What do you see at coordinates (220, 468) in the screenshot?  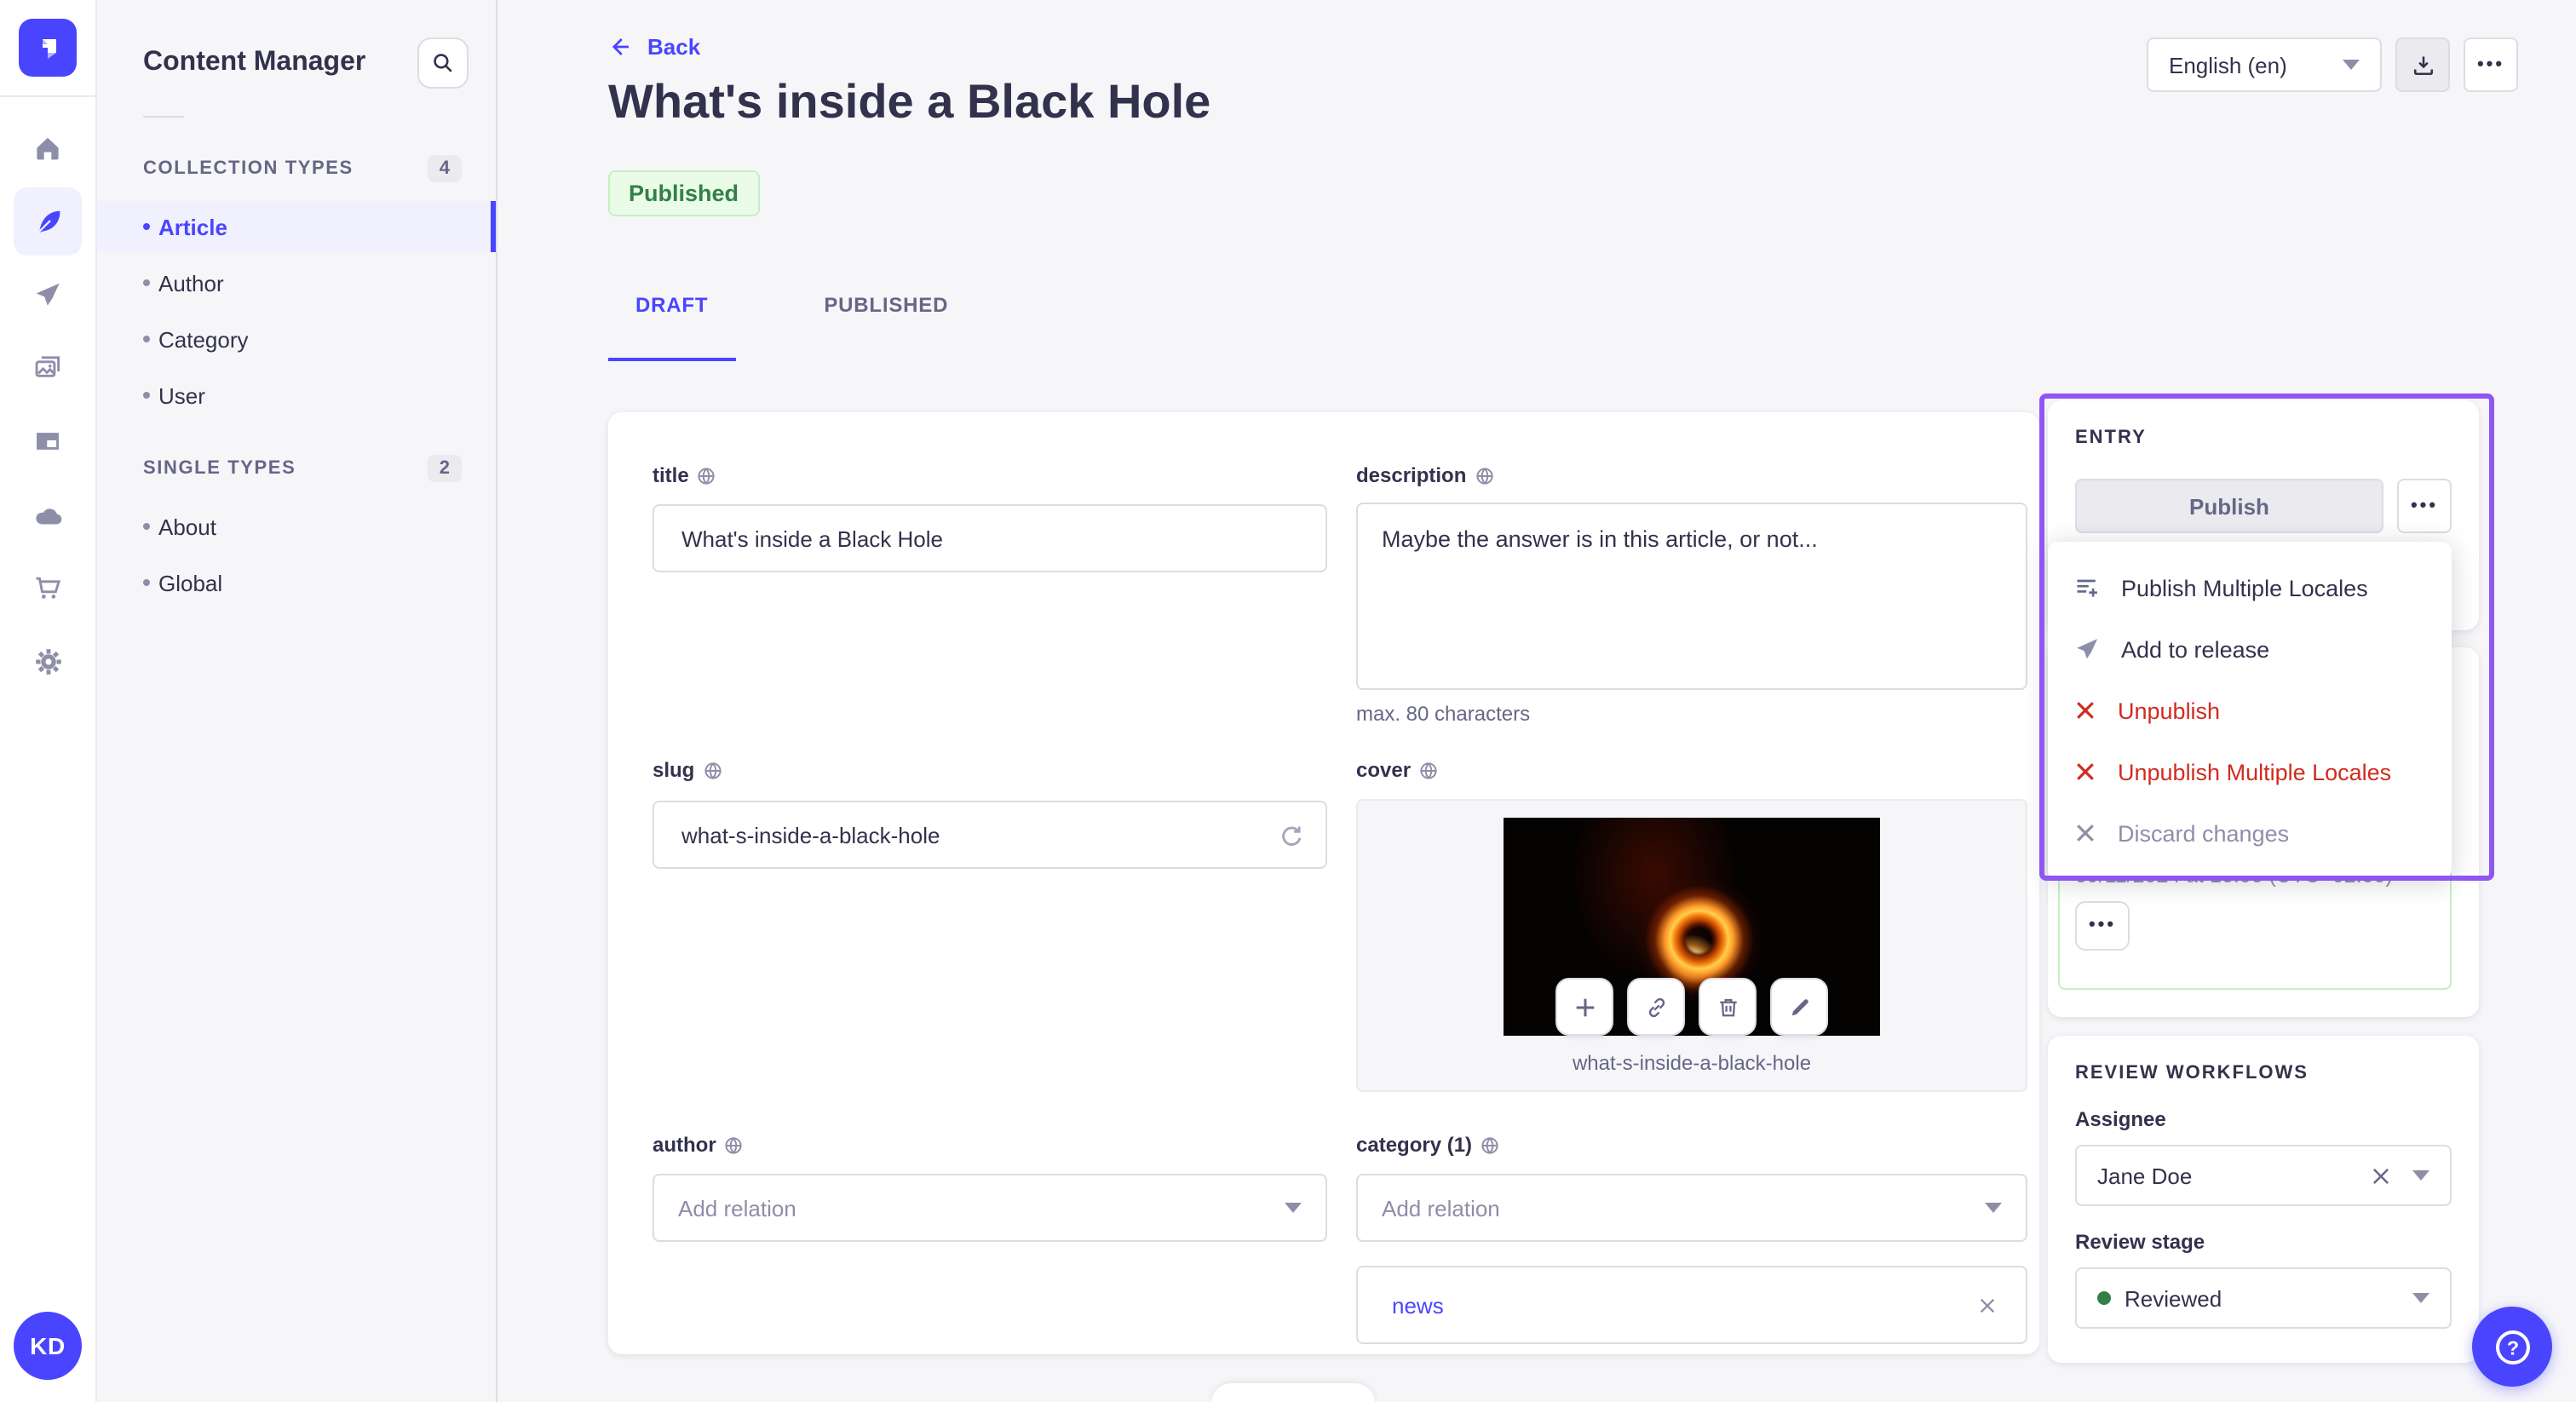 I see `single-types-label: SINGLE TYPES` at bounding box center [220, 468].